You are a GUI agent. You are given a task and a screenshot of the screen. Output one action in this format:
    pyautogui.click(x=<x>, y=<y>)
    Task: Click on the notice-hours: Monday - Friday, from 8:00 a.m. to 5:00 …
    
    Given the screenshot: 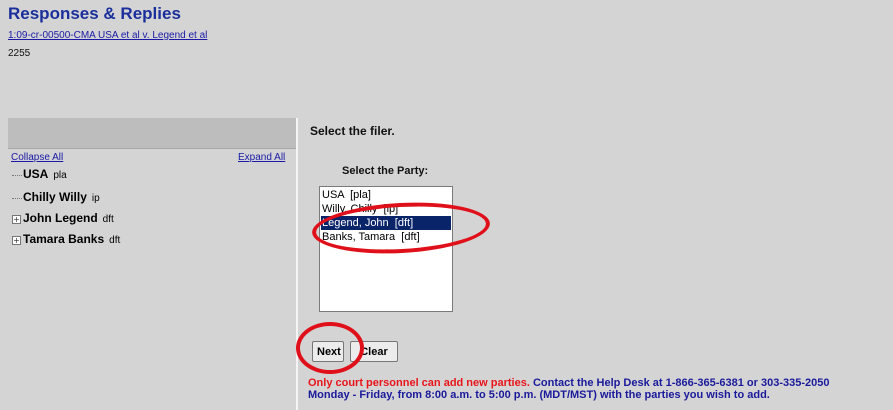 What is the action you would take?
    pyautogui.click(x=539, y=395)
    